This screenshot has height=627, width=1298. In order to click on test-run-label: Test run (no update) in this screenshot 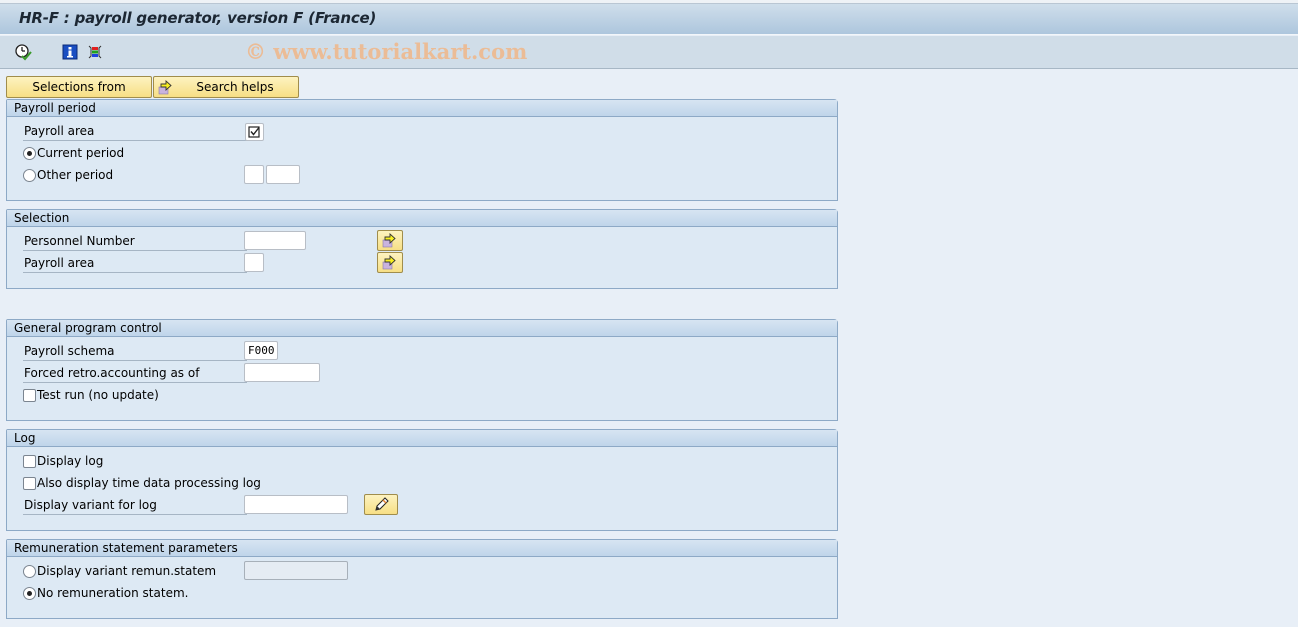, I will do `click(98, 395)`.